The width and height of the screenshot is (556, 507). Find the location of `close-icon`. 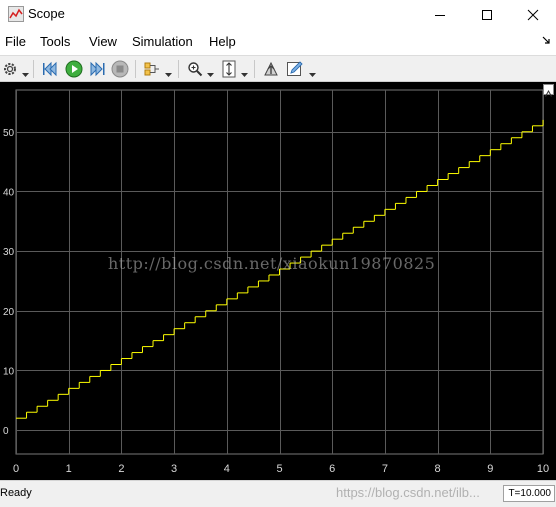

close-icon is located at coordinates (533, 15).